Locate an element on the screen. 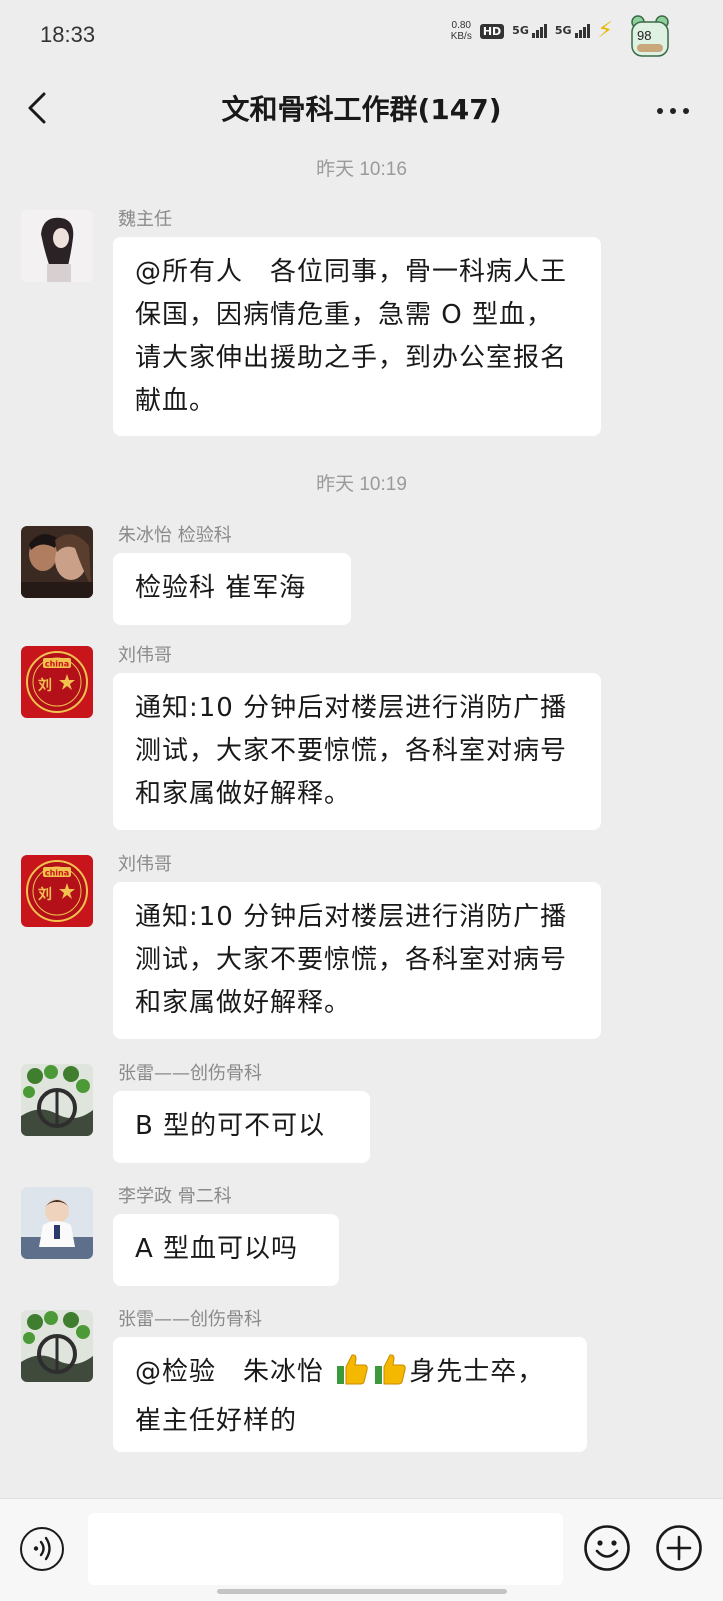 Image resolution: width=723 pixels, height=1601 pixels. message-bubble: @检验 朱冰怡 身先士卒，崔主任好样的 is located at coordinates (350, 1394).